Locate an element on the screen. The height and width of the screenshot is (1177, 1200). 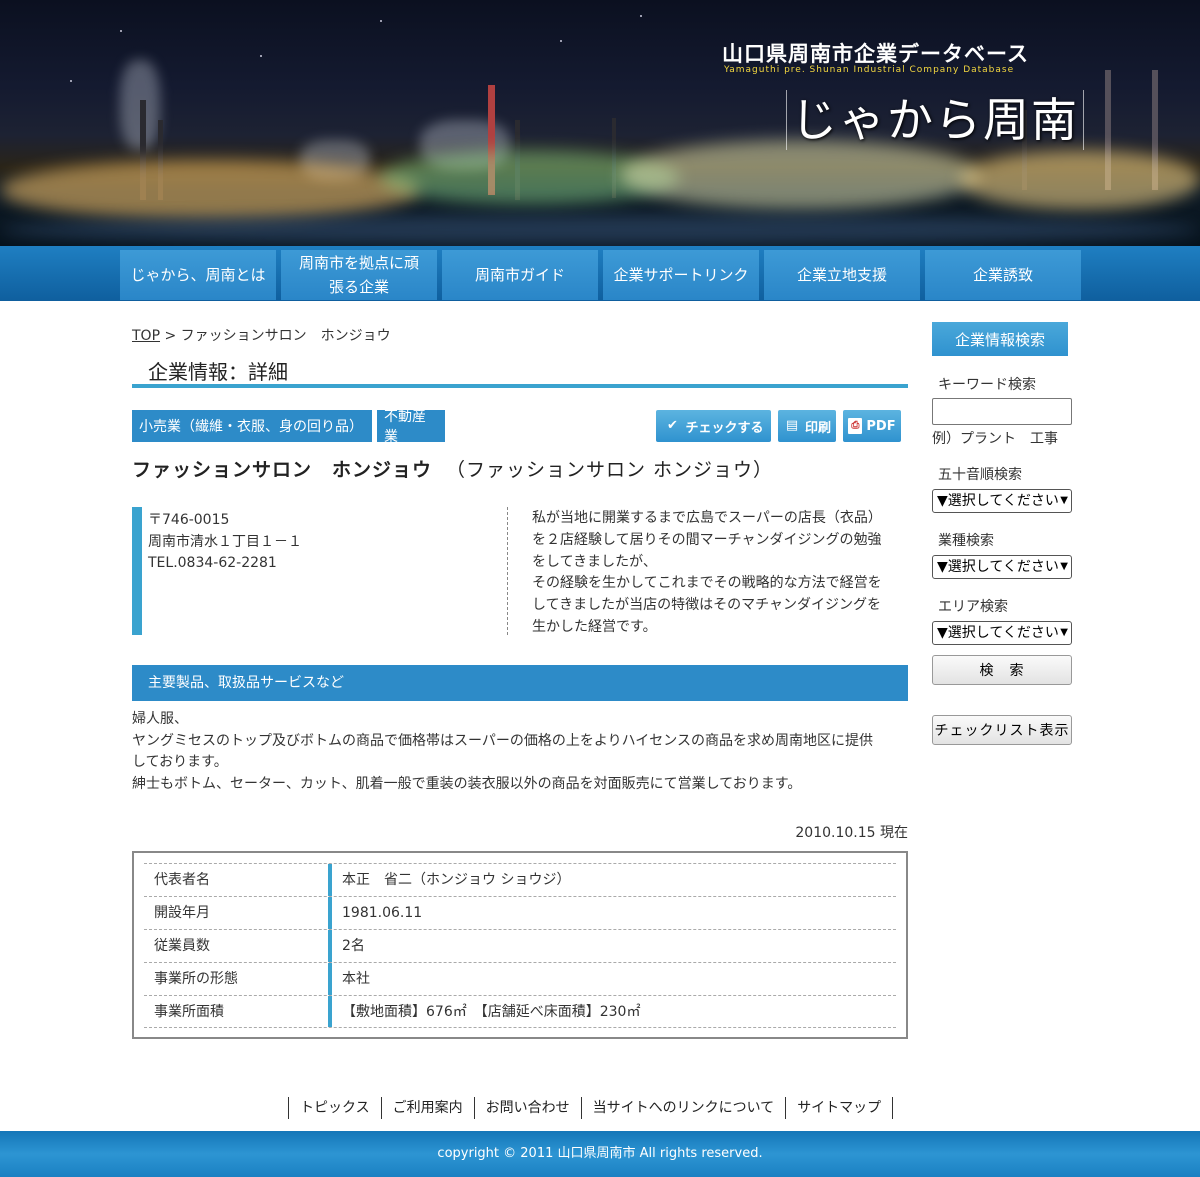
page-title: 企業情報：詳細 is located at coordinates (218, 372).